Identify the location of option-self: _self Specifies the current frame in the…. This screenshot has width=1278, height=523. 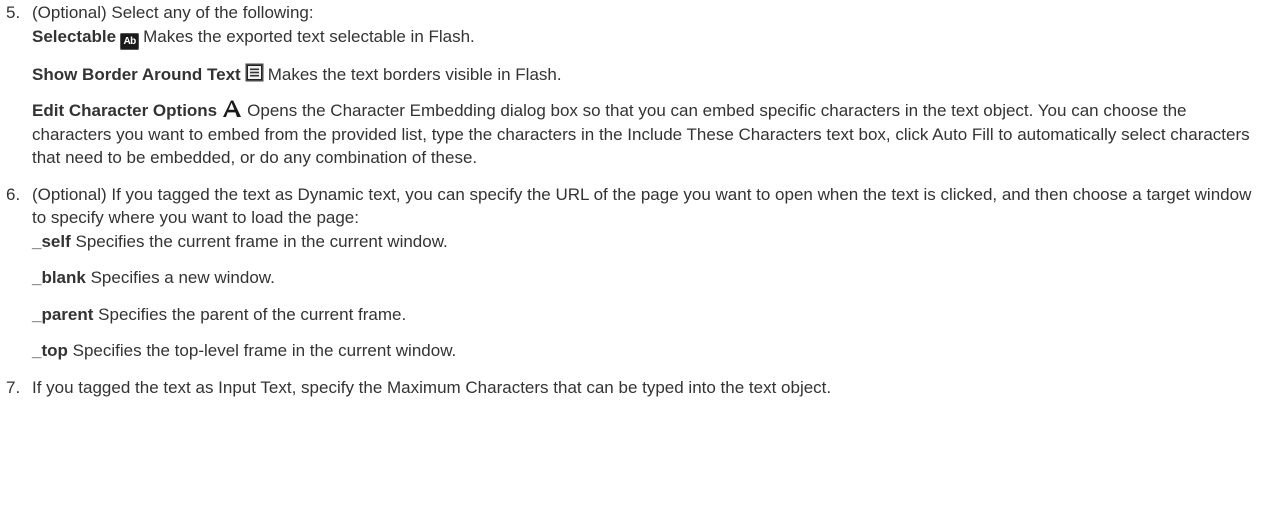
(646, 242).